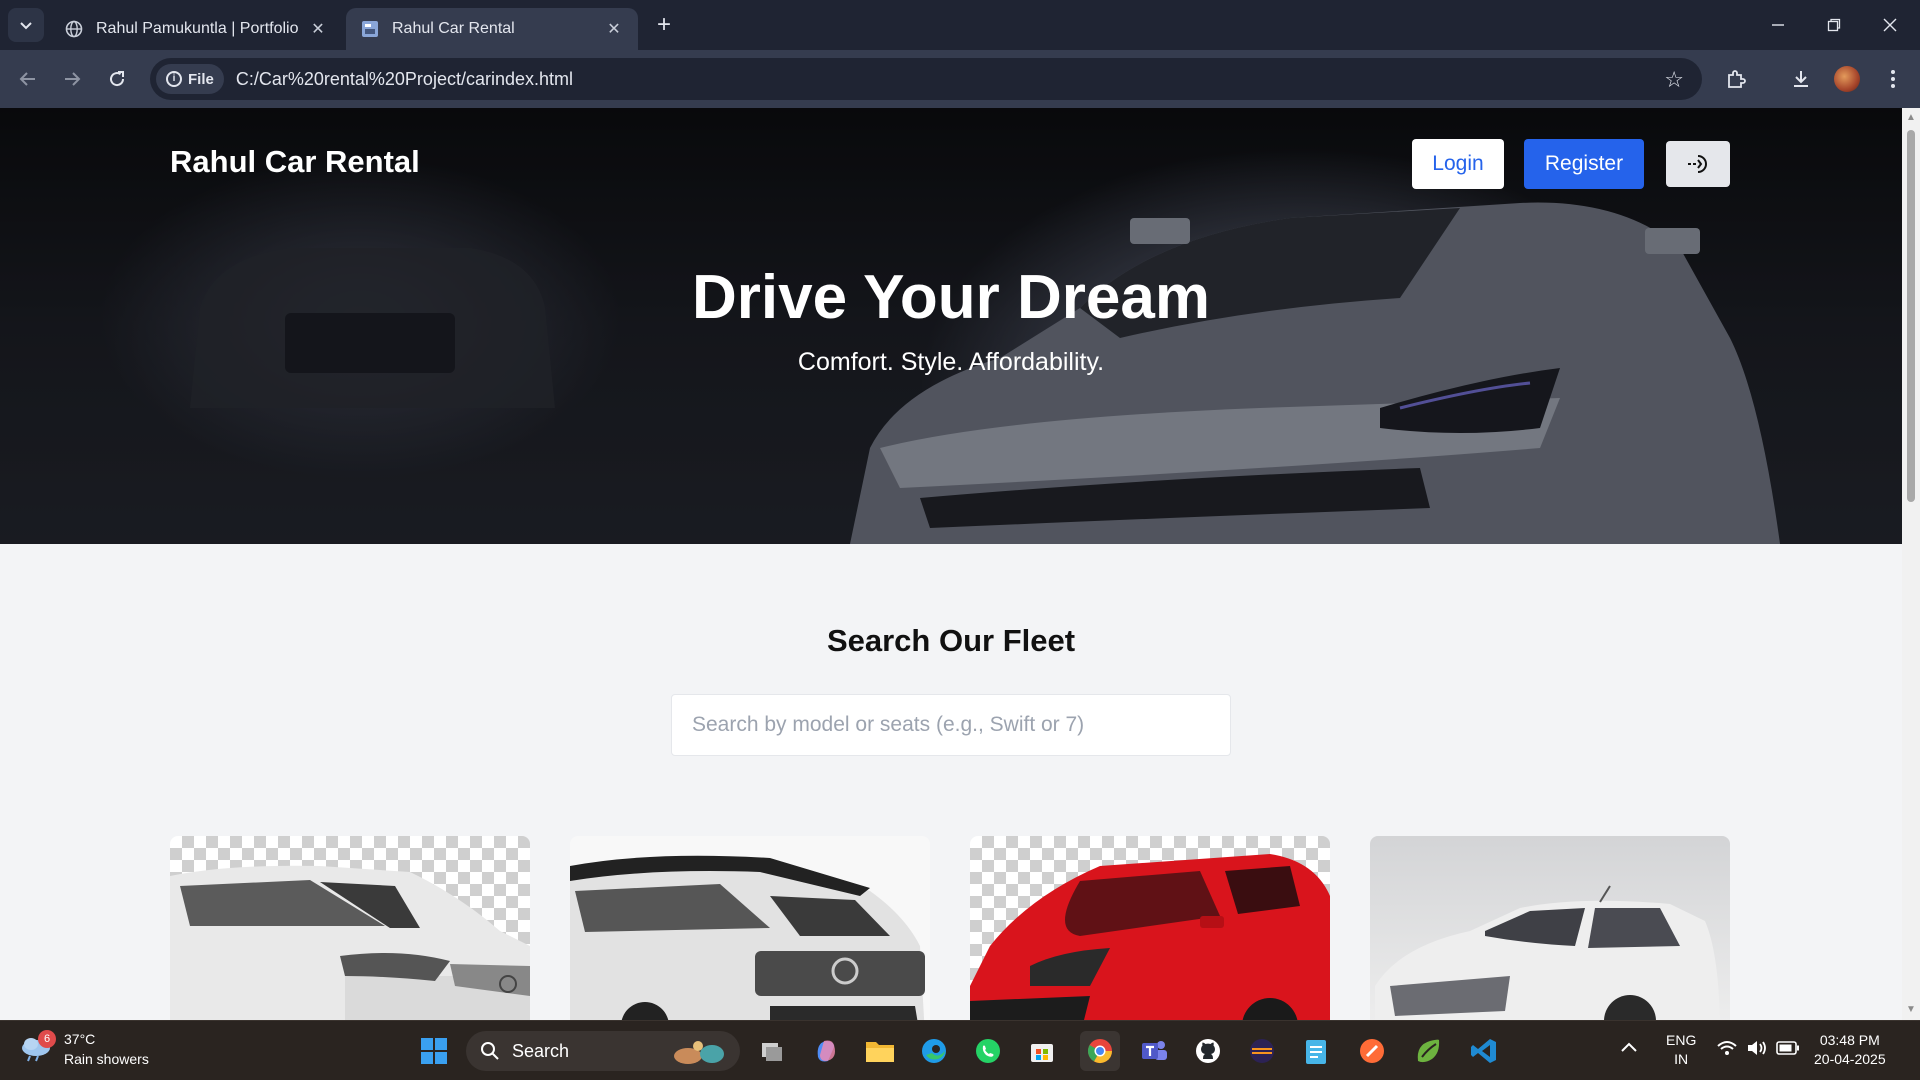 Image resolution: width=1920 pixels, height=1080 pixels. Describe the element at coordinates (541, 1050) in the screenshot. I see `taskbar-search-label: Search` at that location.